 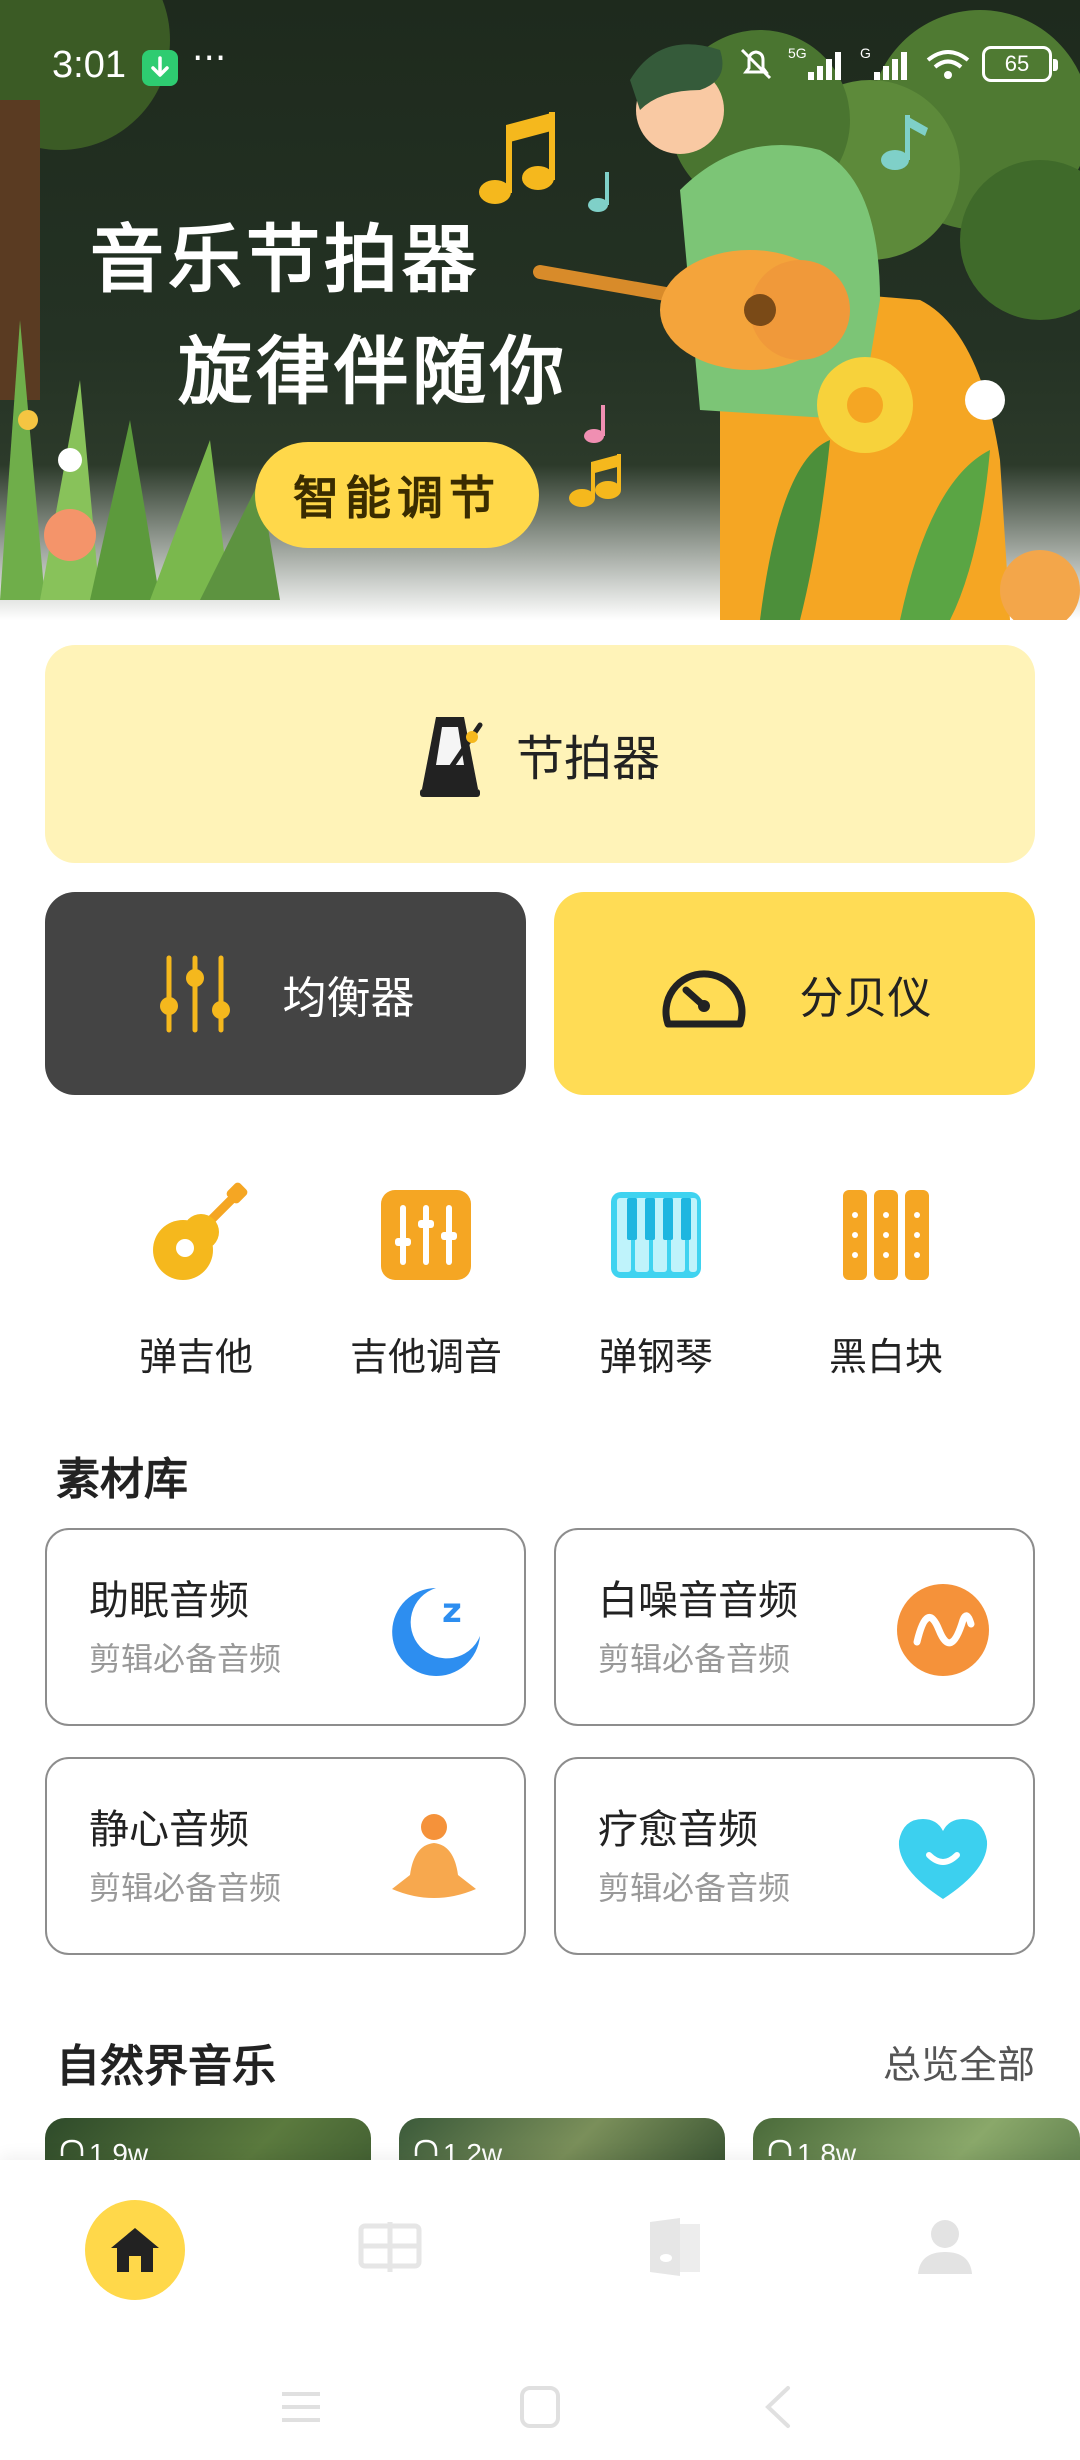 I want to click on status-bar: 3:01 ··· 5G G 65, so click(x=540, y=65).